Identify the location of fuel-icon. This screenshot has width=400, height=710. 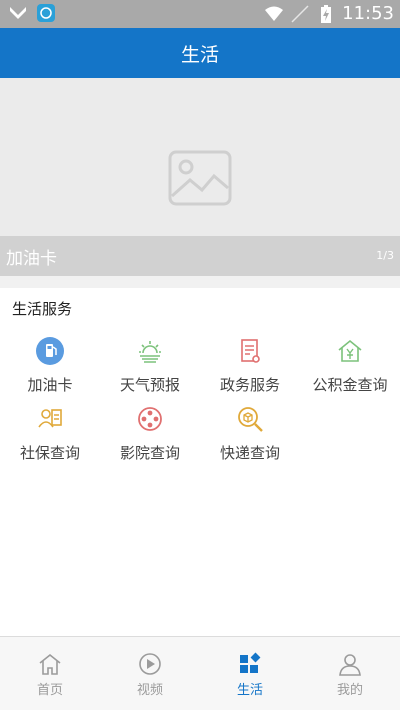
(50, 351).